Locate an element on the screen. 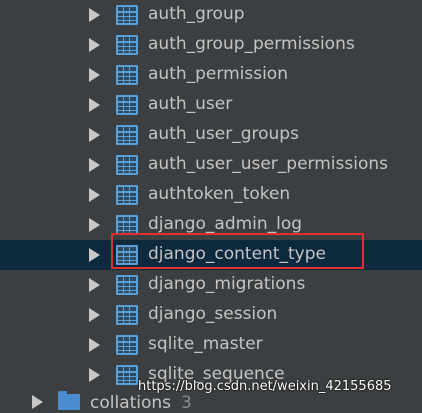 The image size is (422, 413). watermark-text: https://blog.csdn.net/weixin_42155685 is located at coordinates (265, 386).